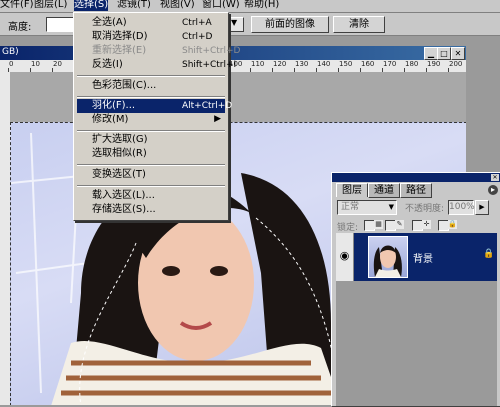 The width and height of the screenshot is (500, 407). Describe the element at coordinates (217, 119) in the screenshot. I see `submenu-arrow-icon: ▶` at that location.